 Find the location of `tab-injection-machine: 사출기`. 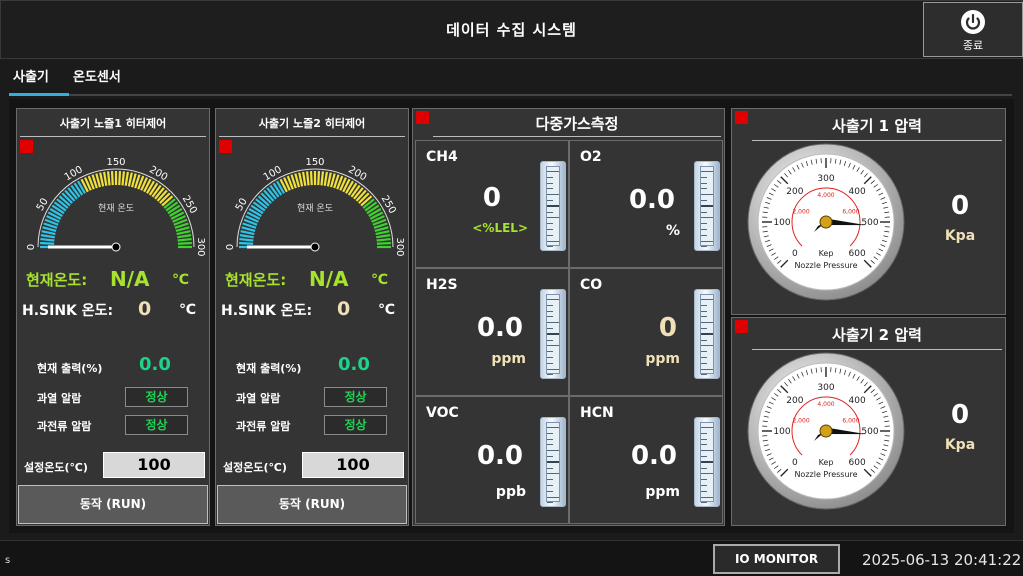

tab-injection-machine: 사출기 is located at coordinates (39, 81).